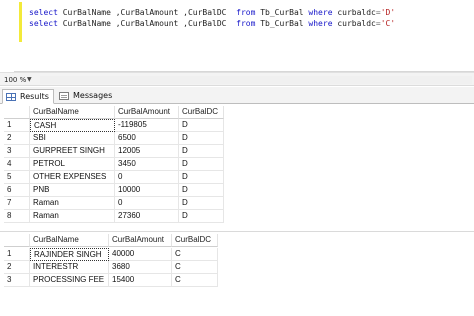 The width and height of the screenshot is (474, 316). Describe the element at coordinates (17, 190) in the screenshot. I see `row-number: 6` at that location.